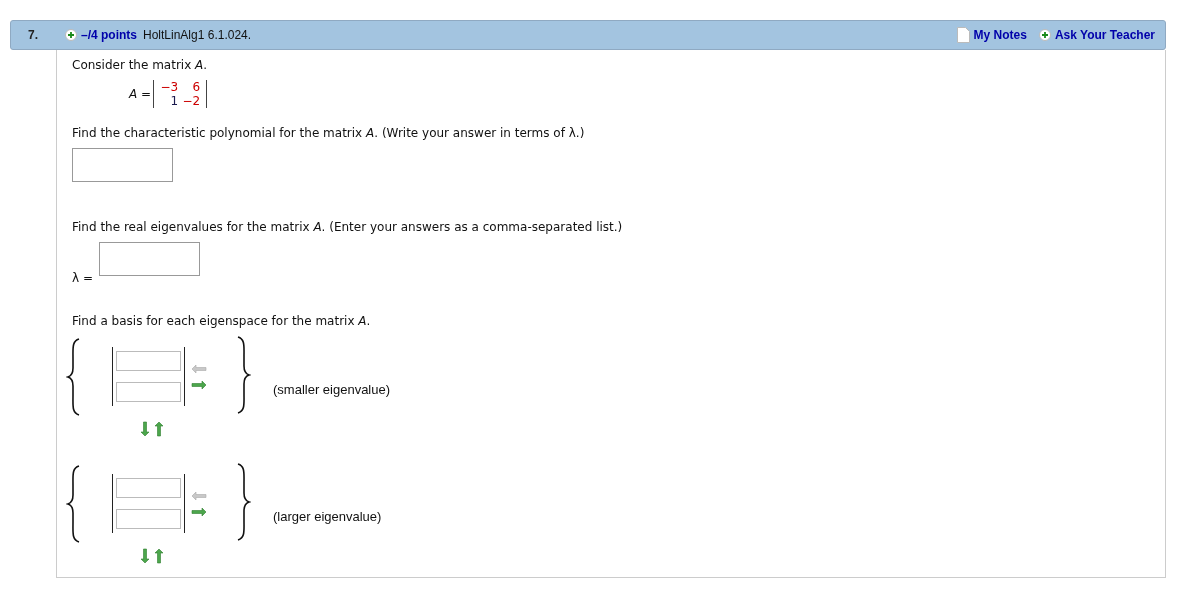 The width and height of the screenshot is (1178, 598). What do you see at coordinates (82, 278) in the screenshot?
I see `lambda-label: λ =` at bounding box center [82, 278].